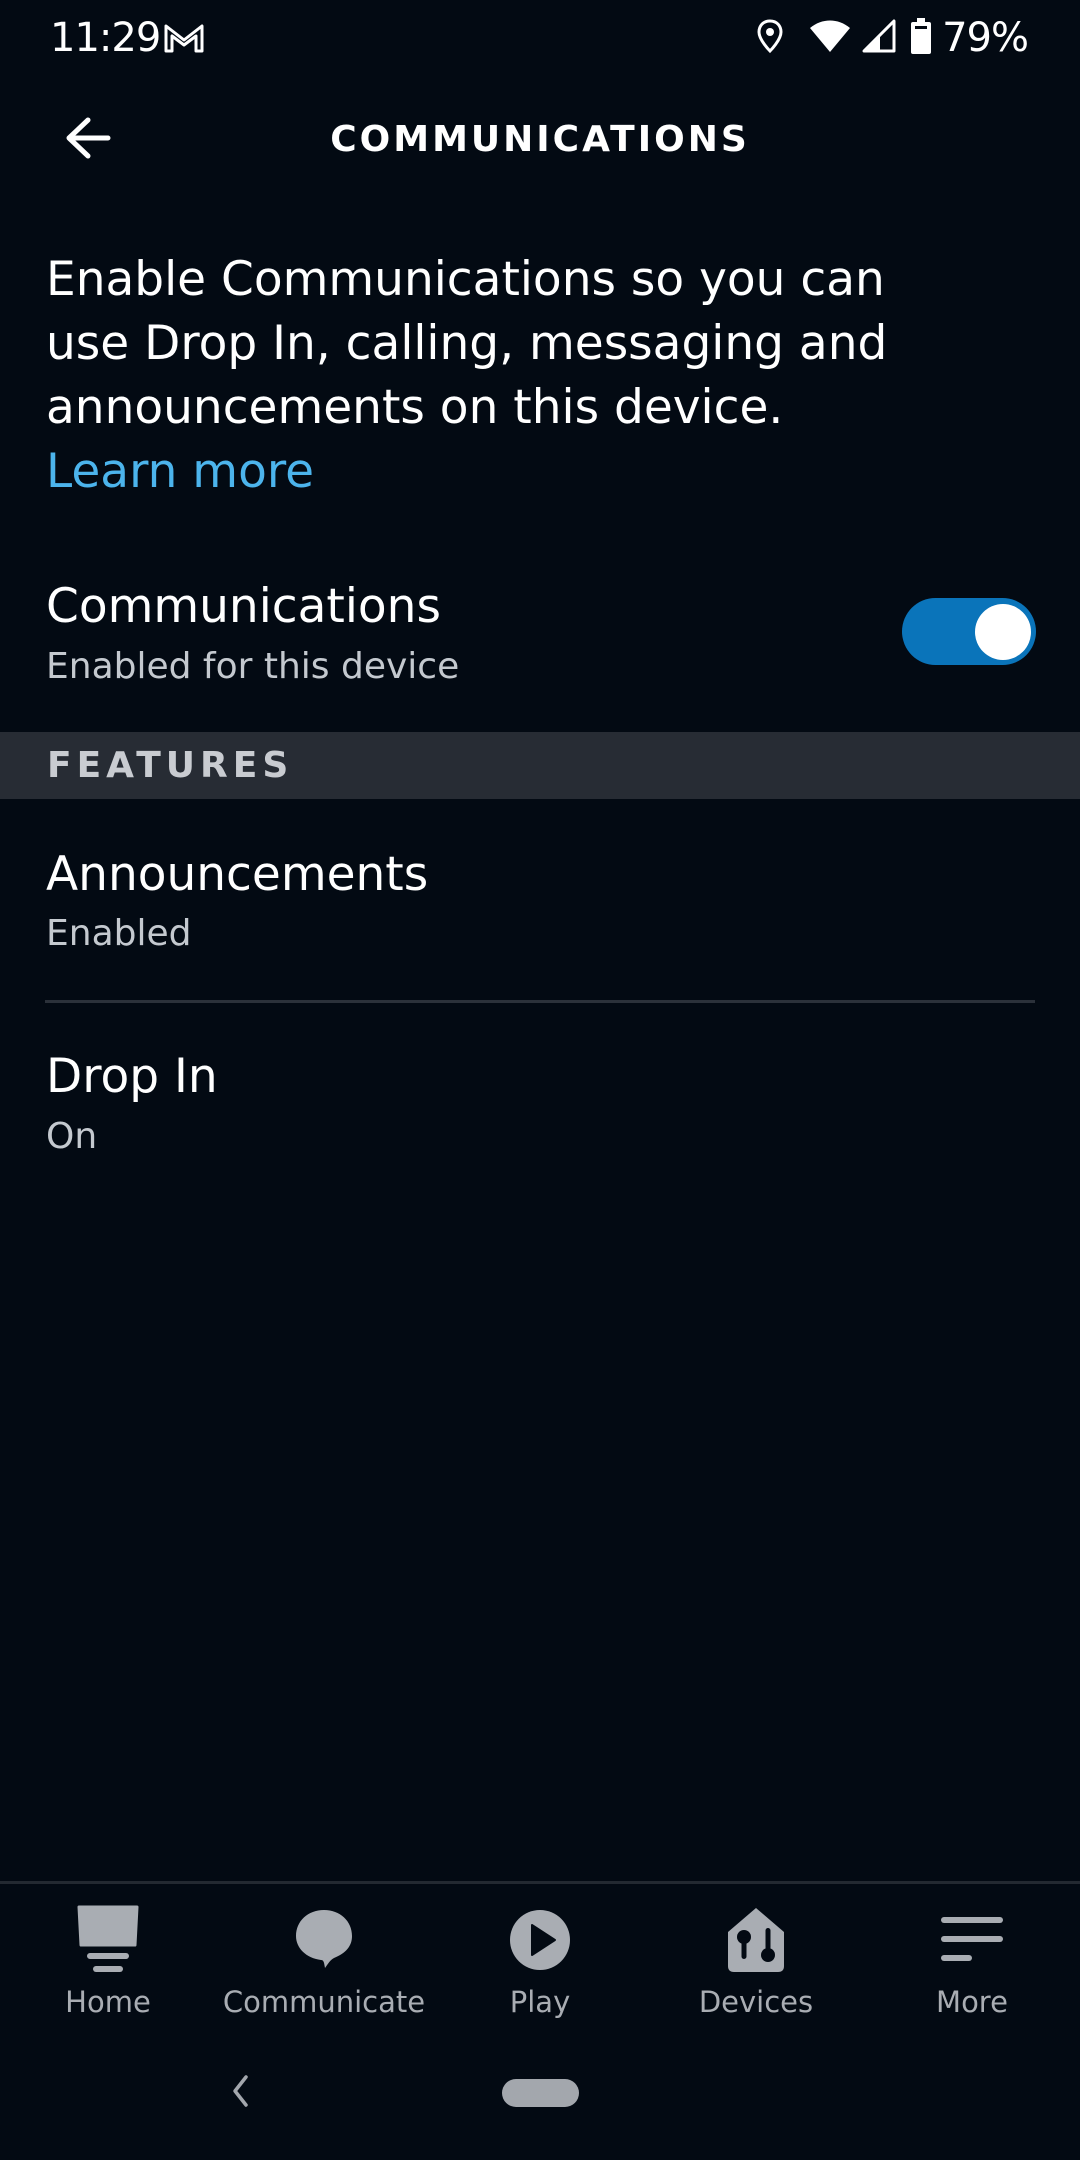  What do you see at coordinates (540, 139) in the screenshot?
I see `page-title: COMMUNICATIONS` at bounding box center [540, 139].